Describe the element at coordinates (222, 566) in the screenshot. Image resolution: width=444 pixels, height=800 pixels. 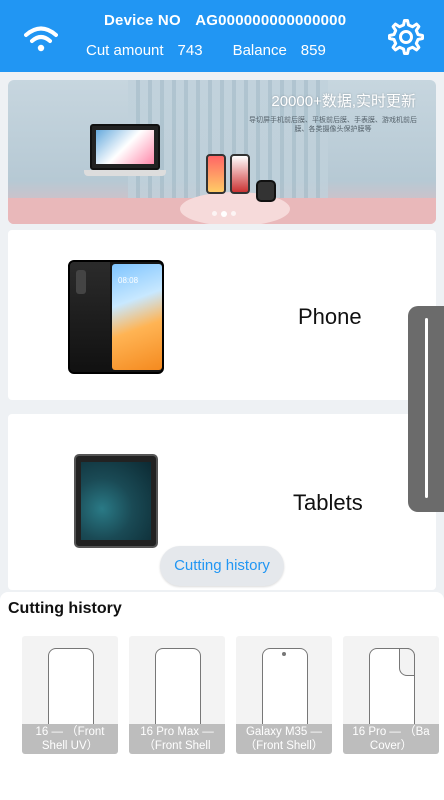
I see `cutting-history-button: Cutting history` at that location.